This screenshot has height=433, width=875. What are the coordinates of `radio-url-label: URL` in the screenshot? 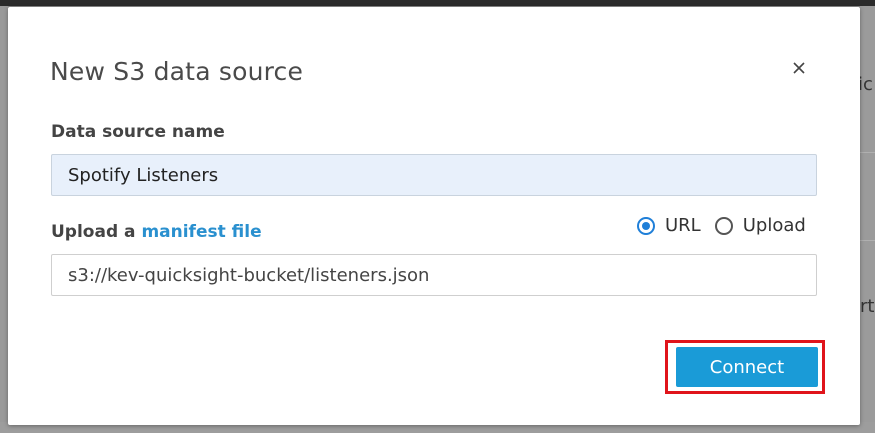 It's located at (683, 225).